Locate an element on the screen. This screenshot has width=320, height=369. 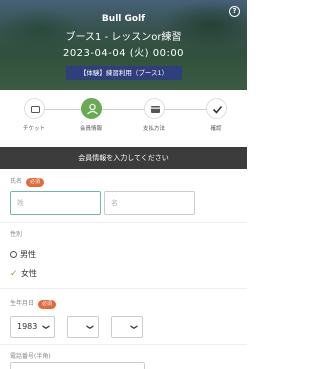
gender-option-female: ✓ 女性 is located at coordinates (23, 273).